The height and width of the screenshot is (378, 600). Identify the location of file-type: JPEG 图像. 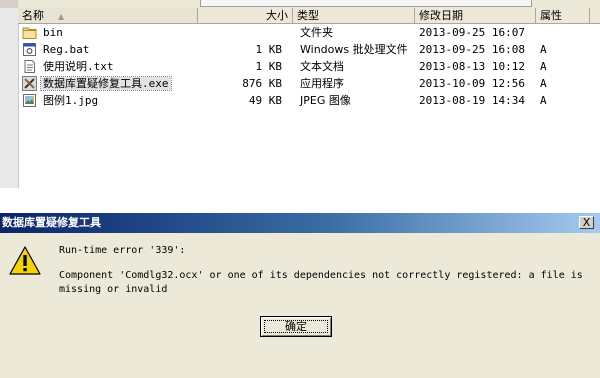
(325, 100).